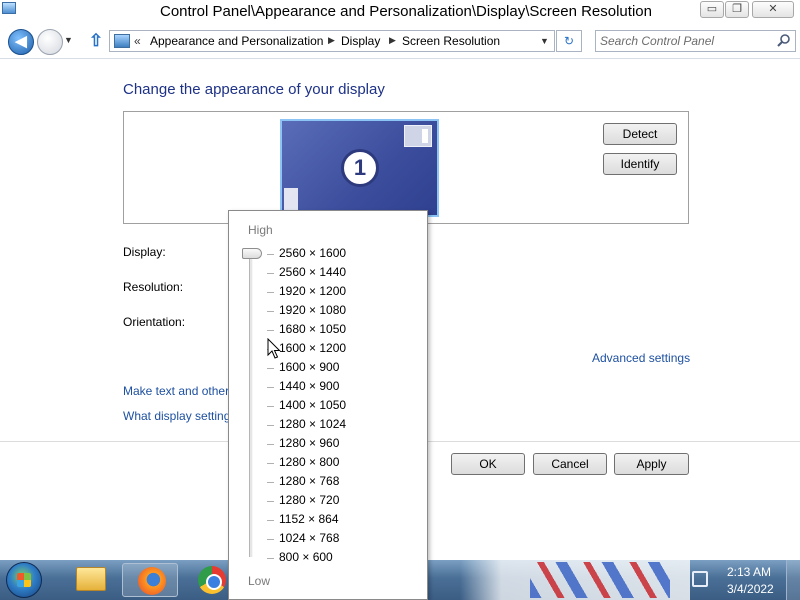 The height and width of the screenshot is (600, 800). Describe the element at coordinates (312, 424) in the screenshot. I see `resolution-option: 1280 × 1024` at that location.